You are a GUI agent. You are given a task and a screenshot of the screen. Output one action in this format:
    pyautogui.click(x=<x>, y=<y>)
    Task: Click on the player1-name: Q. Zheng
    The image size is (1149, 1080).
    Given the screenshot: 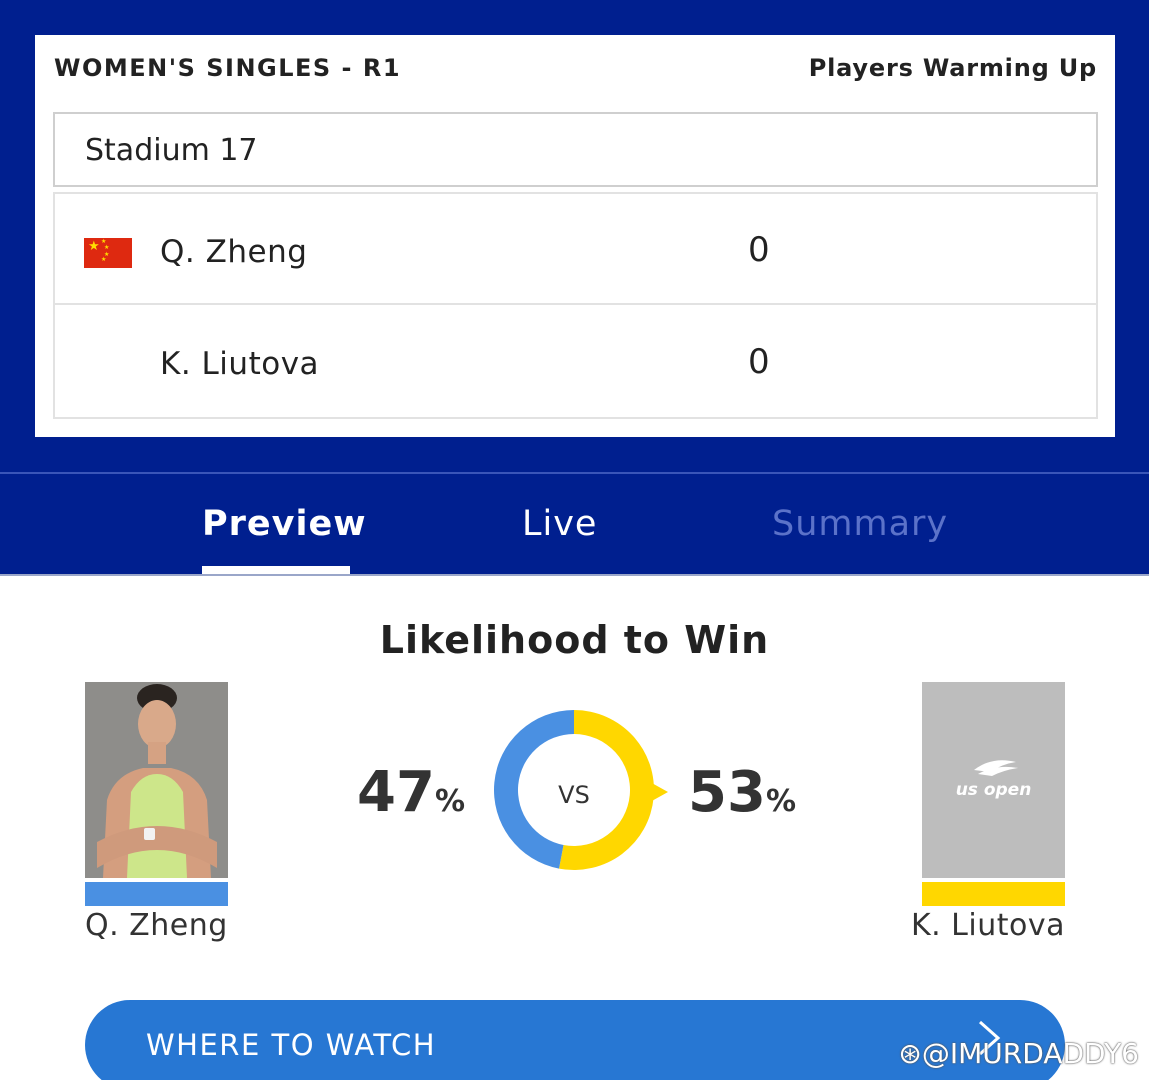 What is the action you would take?
    pyautogui.click(x=156, y=925)
    